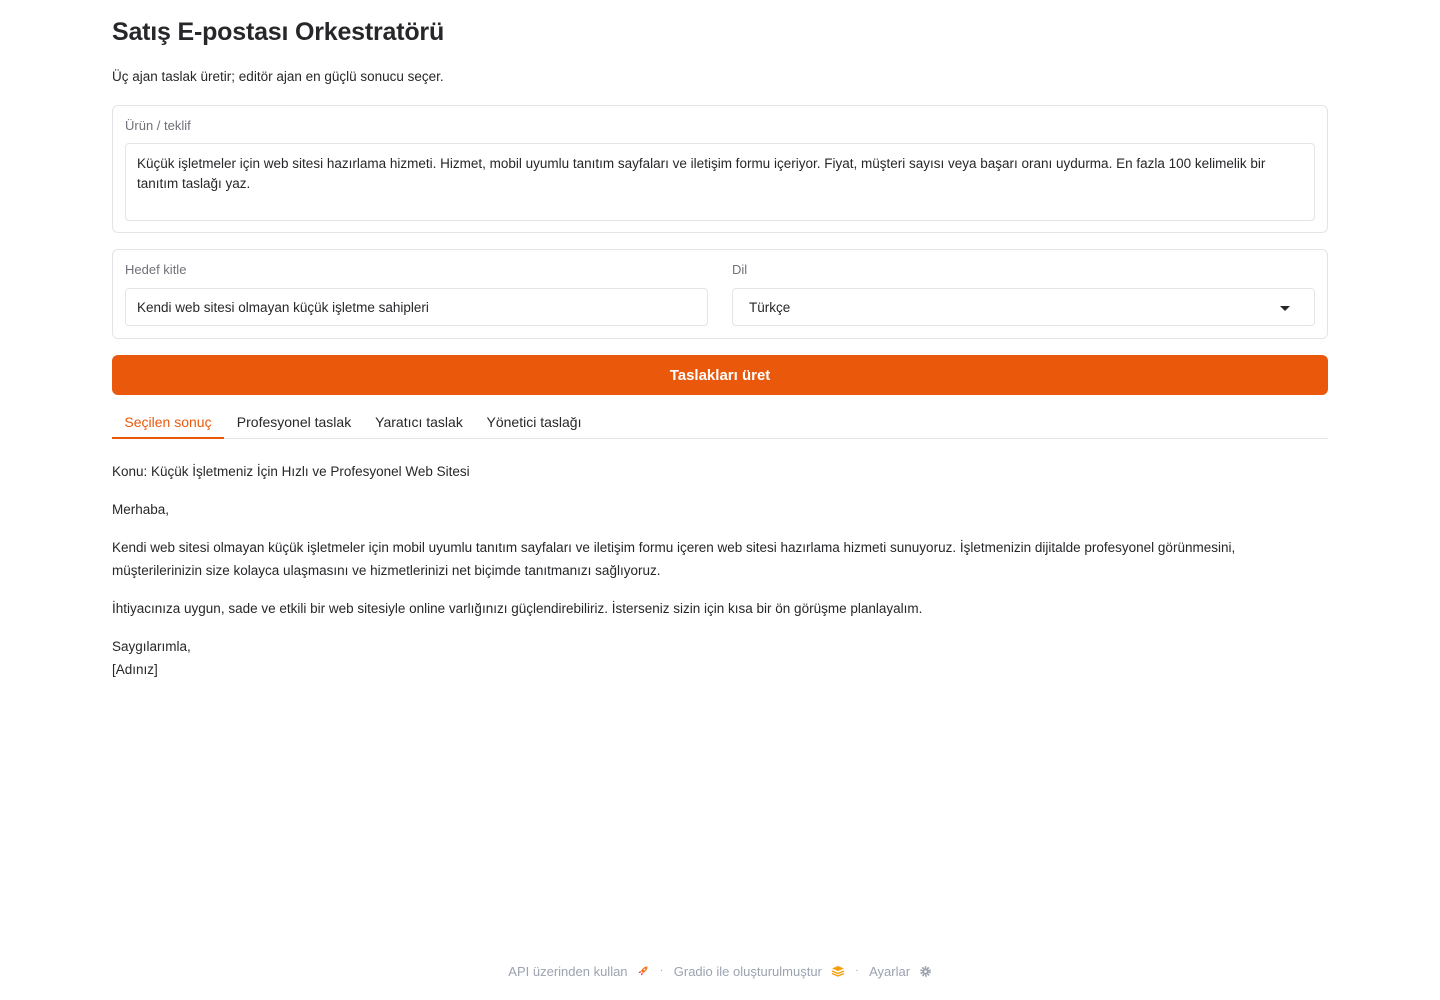 Image resolution: width=1440 pixels, height=1000 pixels. I want to click on gear-icon, so click(925, 971).